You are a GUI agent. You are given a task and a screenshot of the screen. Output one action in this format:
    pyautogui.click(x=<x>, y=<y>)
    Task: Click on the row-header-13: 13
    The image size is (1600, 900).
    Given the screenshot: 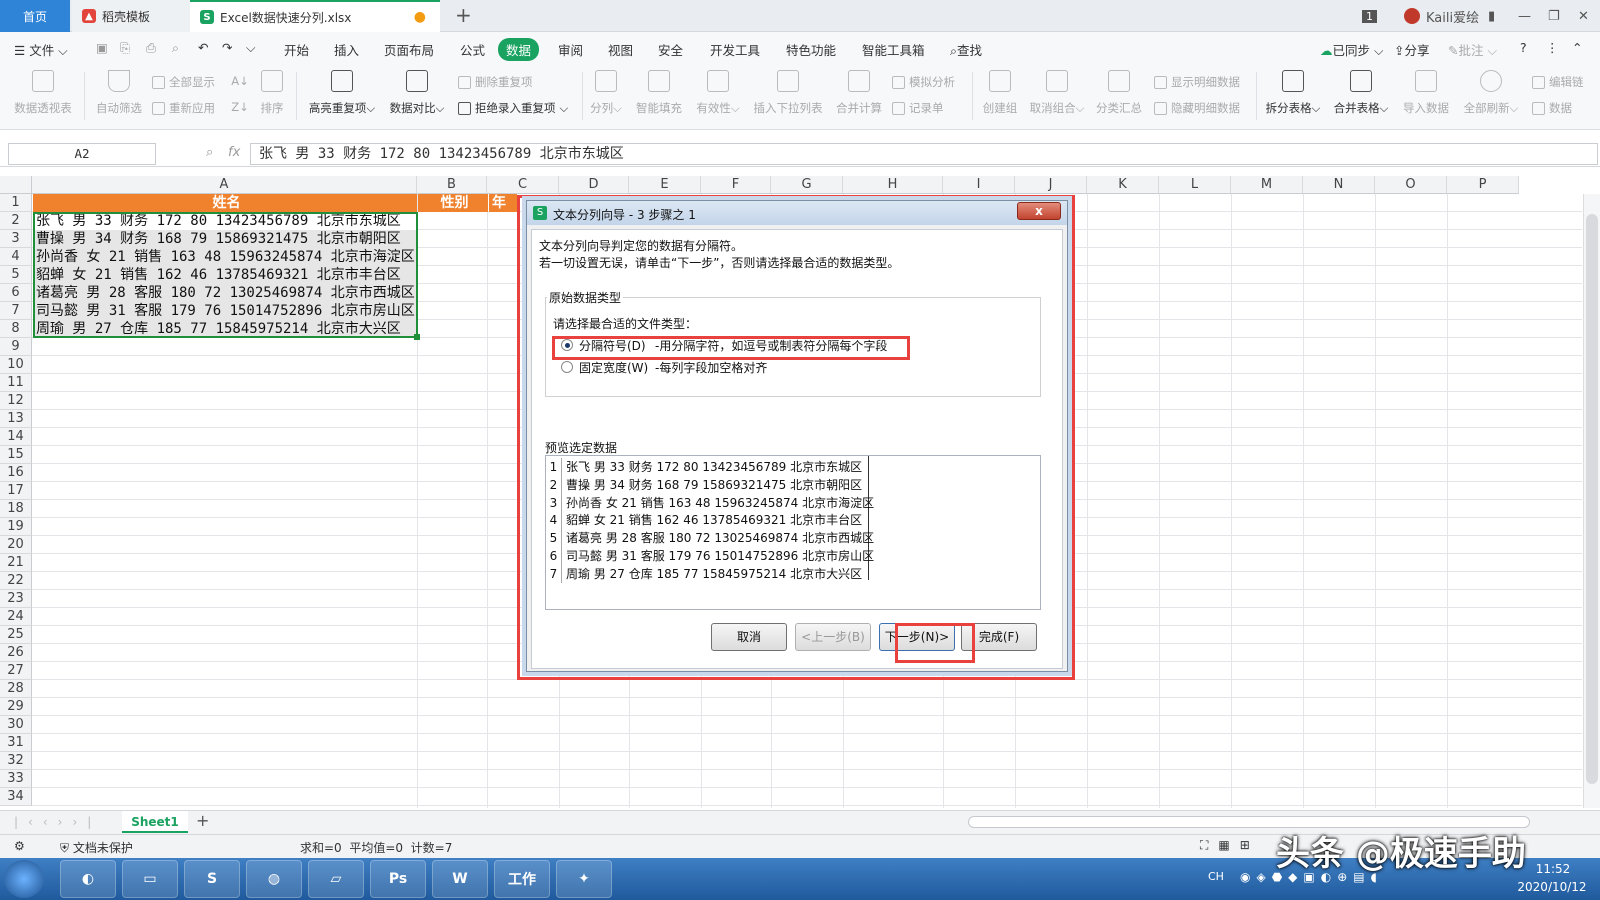 What is the action you would take?
    pyautogui.click(x=16, y=419)
    